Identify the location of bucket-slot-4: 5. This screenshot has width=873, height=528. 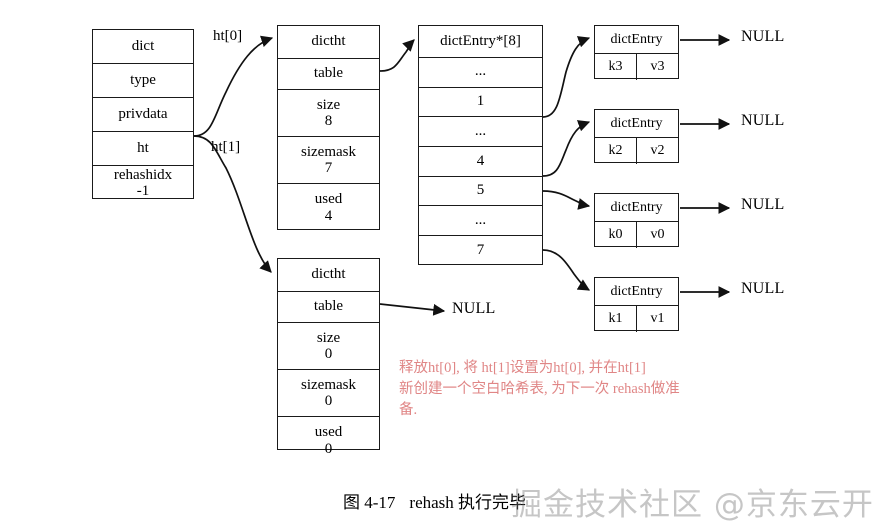
(480, 192).